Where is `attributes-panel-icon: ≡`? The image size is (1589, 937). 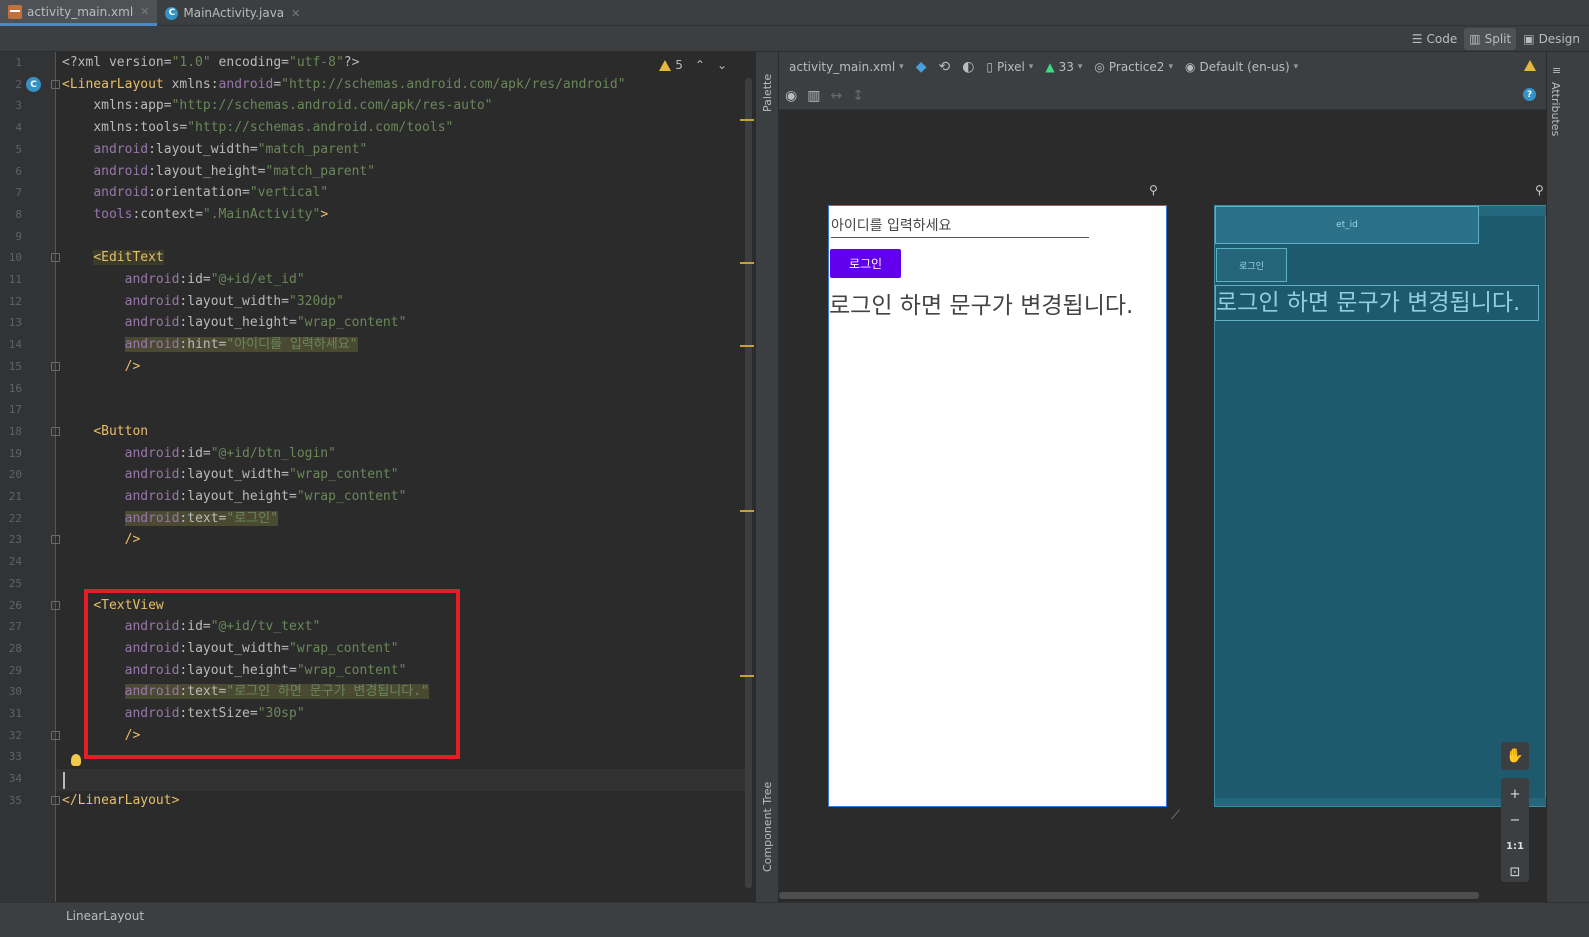 attributes-panel-icon: ≡ is located at coordinates (1556, 70).